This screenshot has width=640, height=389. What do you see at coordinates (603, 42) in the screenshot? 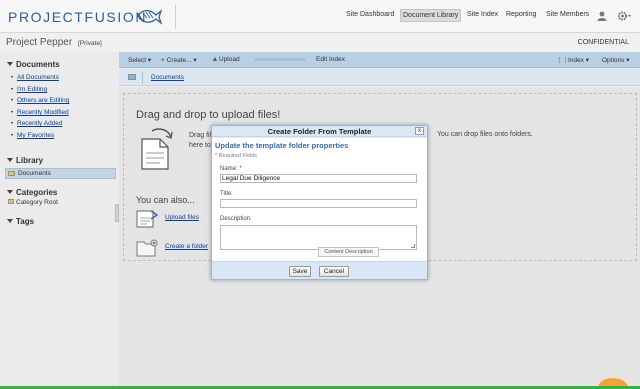
I see `classification-label: CONFIDENTIAL` at bounding box center [603, 42].